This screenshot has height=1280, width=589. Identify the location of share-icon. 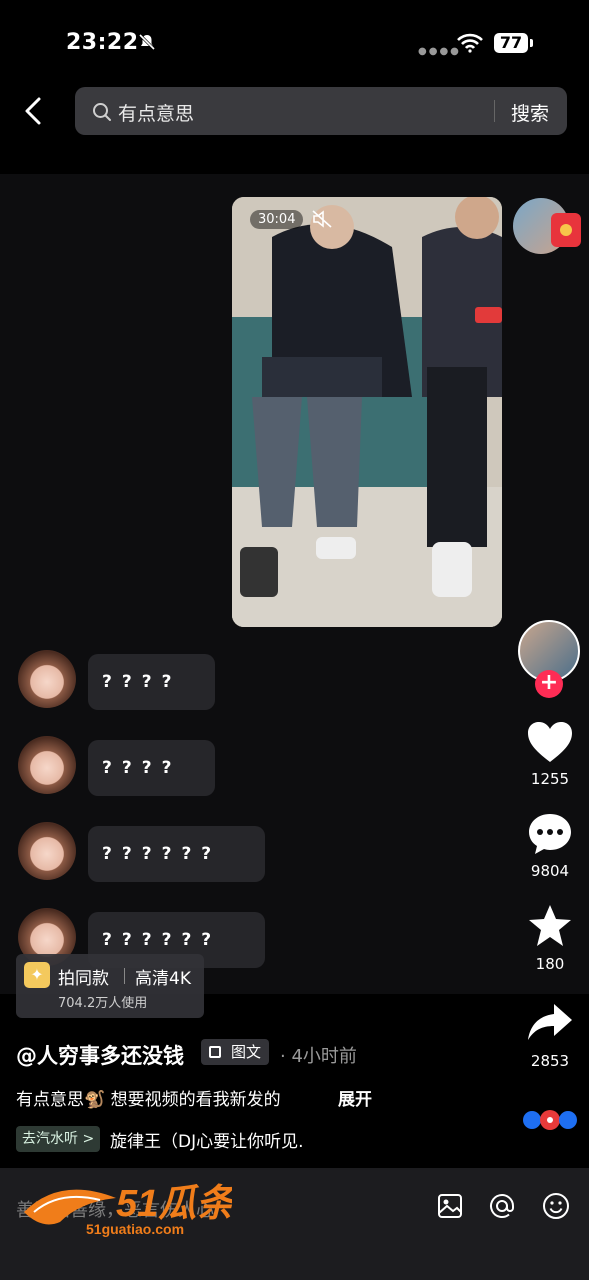
(550, 1022).